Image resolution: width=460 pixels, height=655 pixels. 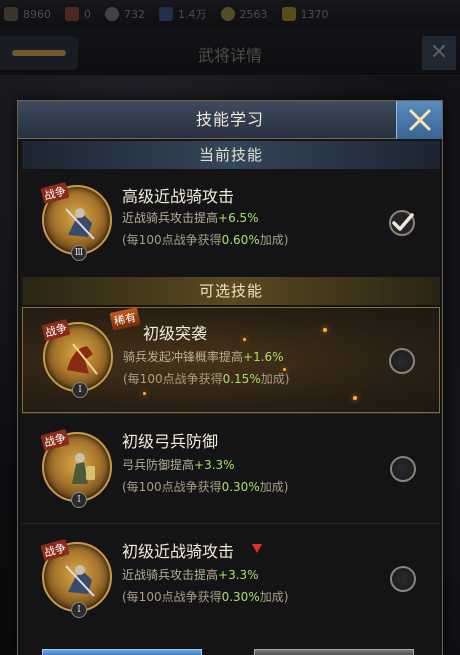 I want to click on archer-defense-skill-icon: 战争 Ⅰ, so click(x=76, y=468).